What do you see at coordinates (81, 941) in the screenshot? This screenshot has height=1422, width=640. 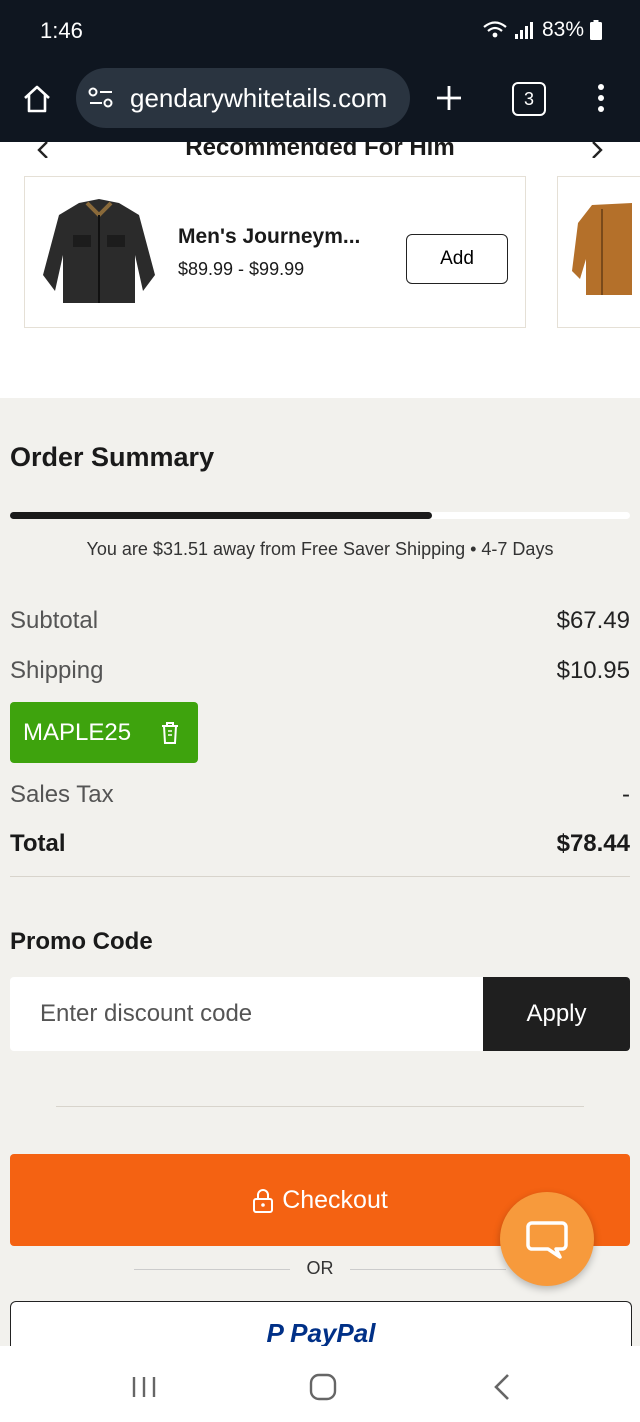 I see `promo-code-title: Promo Code` at bounding box center [81, 941].